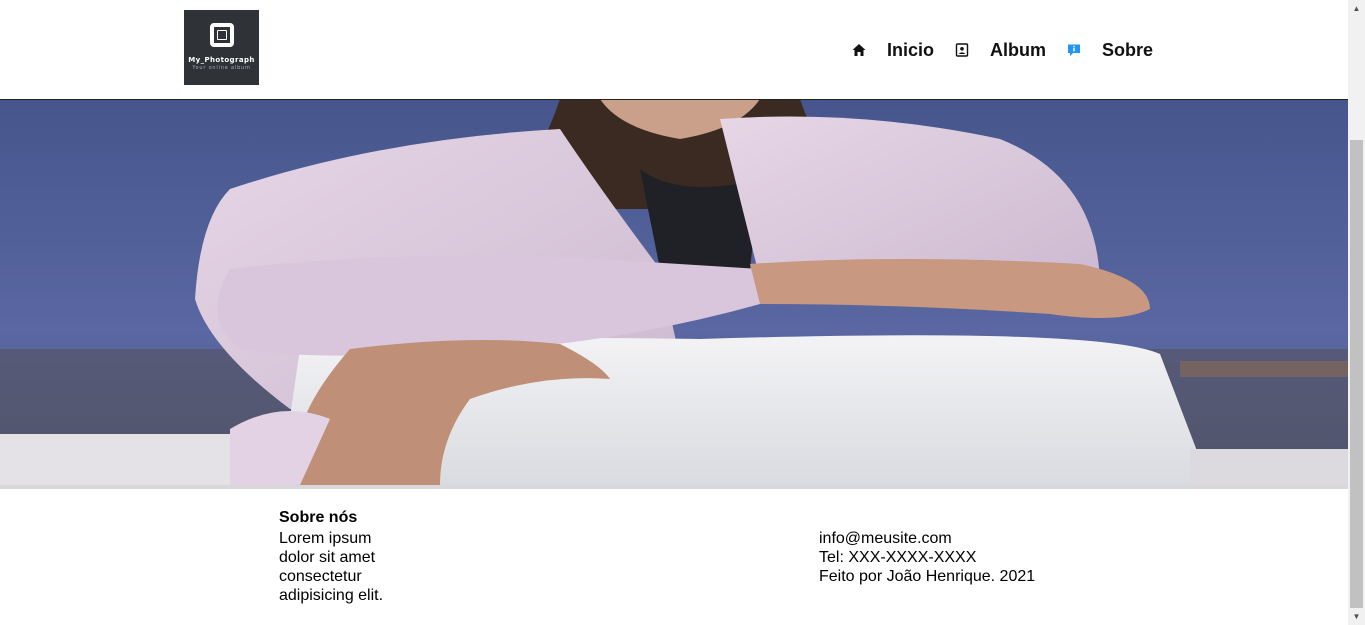 The height and width of the screenshot is (625, 1365). What do you see at coordinates (221, 60) in the screenshot?
I see `logo-name: My_Photograph` at bounding box center [221, 60].